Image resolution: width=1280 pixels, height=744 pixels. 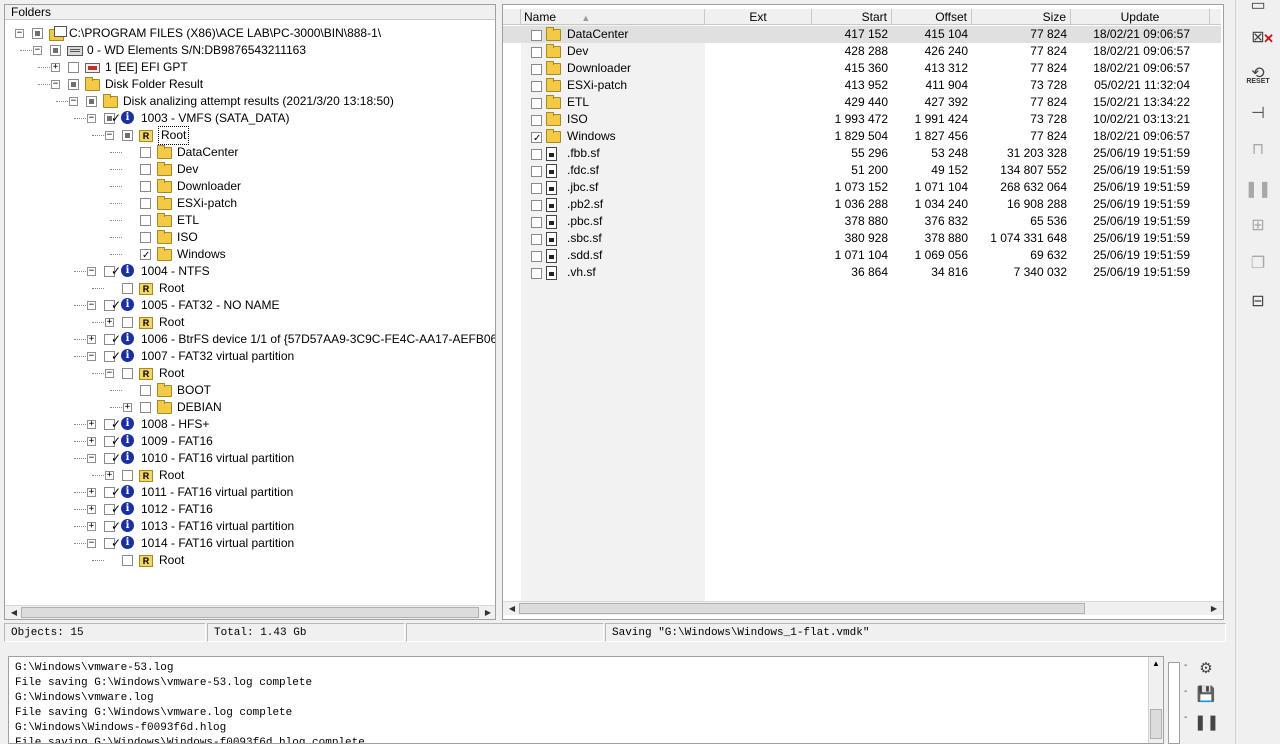 What do you see at coordinates (194, 390) in the screenshot?
I see `tree-node-label: BOOT` at bounding box center [194, 390].